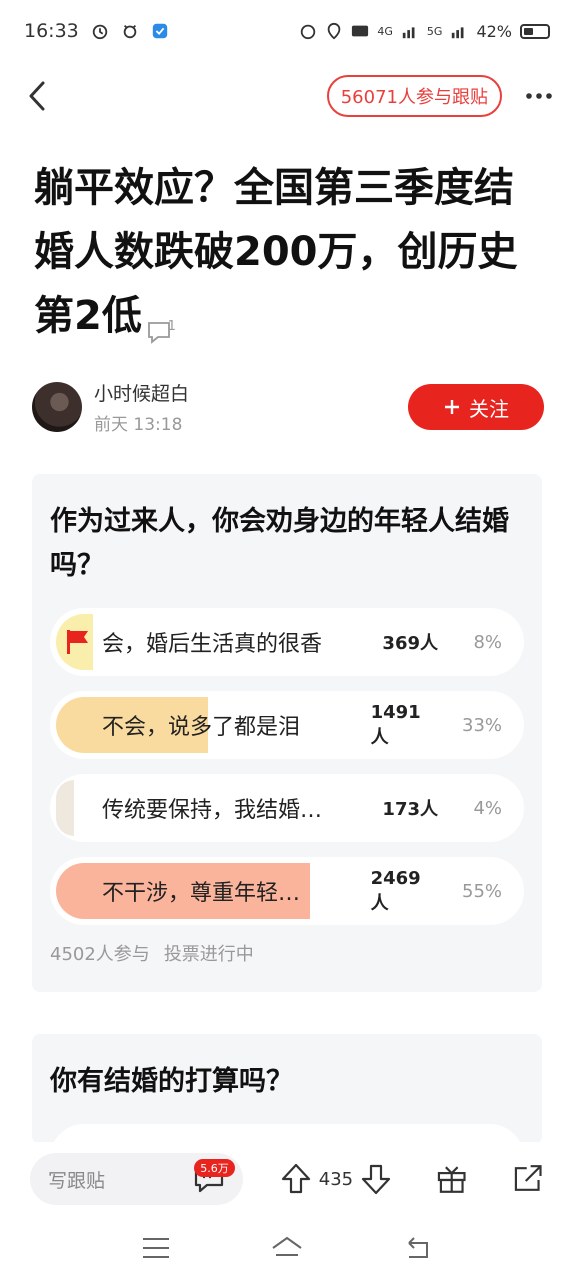  I want to click on follow-button: 关注, so click(476, 407).